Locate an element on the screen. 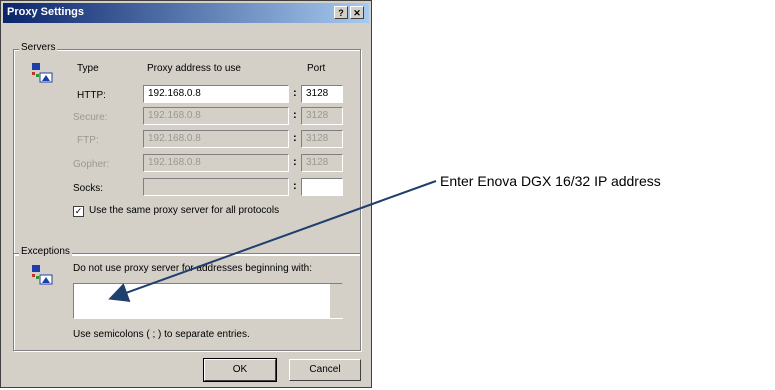 Image resolution: width=775 pixels, height=390 pixels. annotation-text: Enter Enova DGX 16/32 IP address is located at coordinates (550, 181).